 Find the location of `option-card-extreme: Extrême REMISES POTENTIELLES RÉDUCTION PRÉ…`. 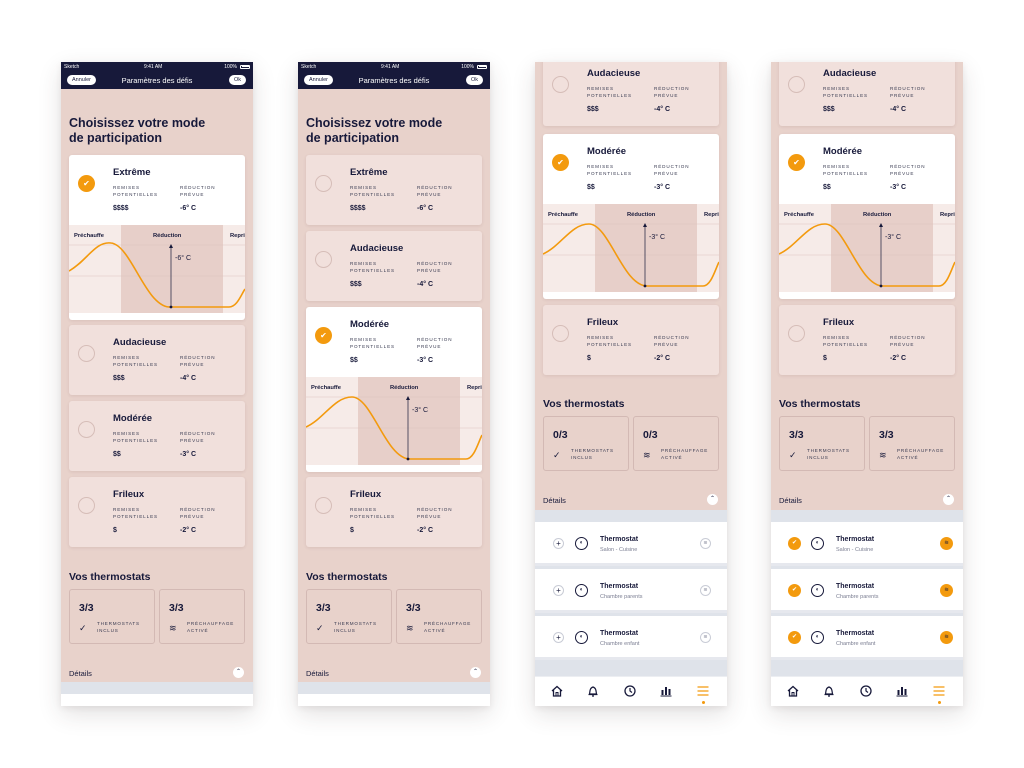

option-card-extreme: Extrême REMISES POTENTIELLES RÉDUCTION PRÉ… is located at coordinates (394, 190).